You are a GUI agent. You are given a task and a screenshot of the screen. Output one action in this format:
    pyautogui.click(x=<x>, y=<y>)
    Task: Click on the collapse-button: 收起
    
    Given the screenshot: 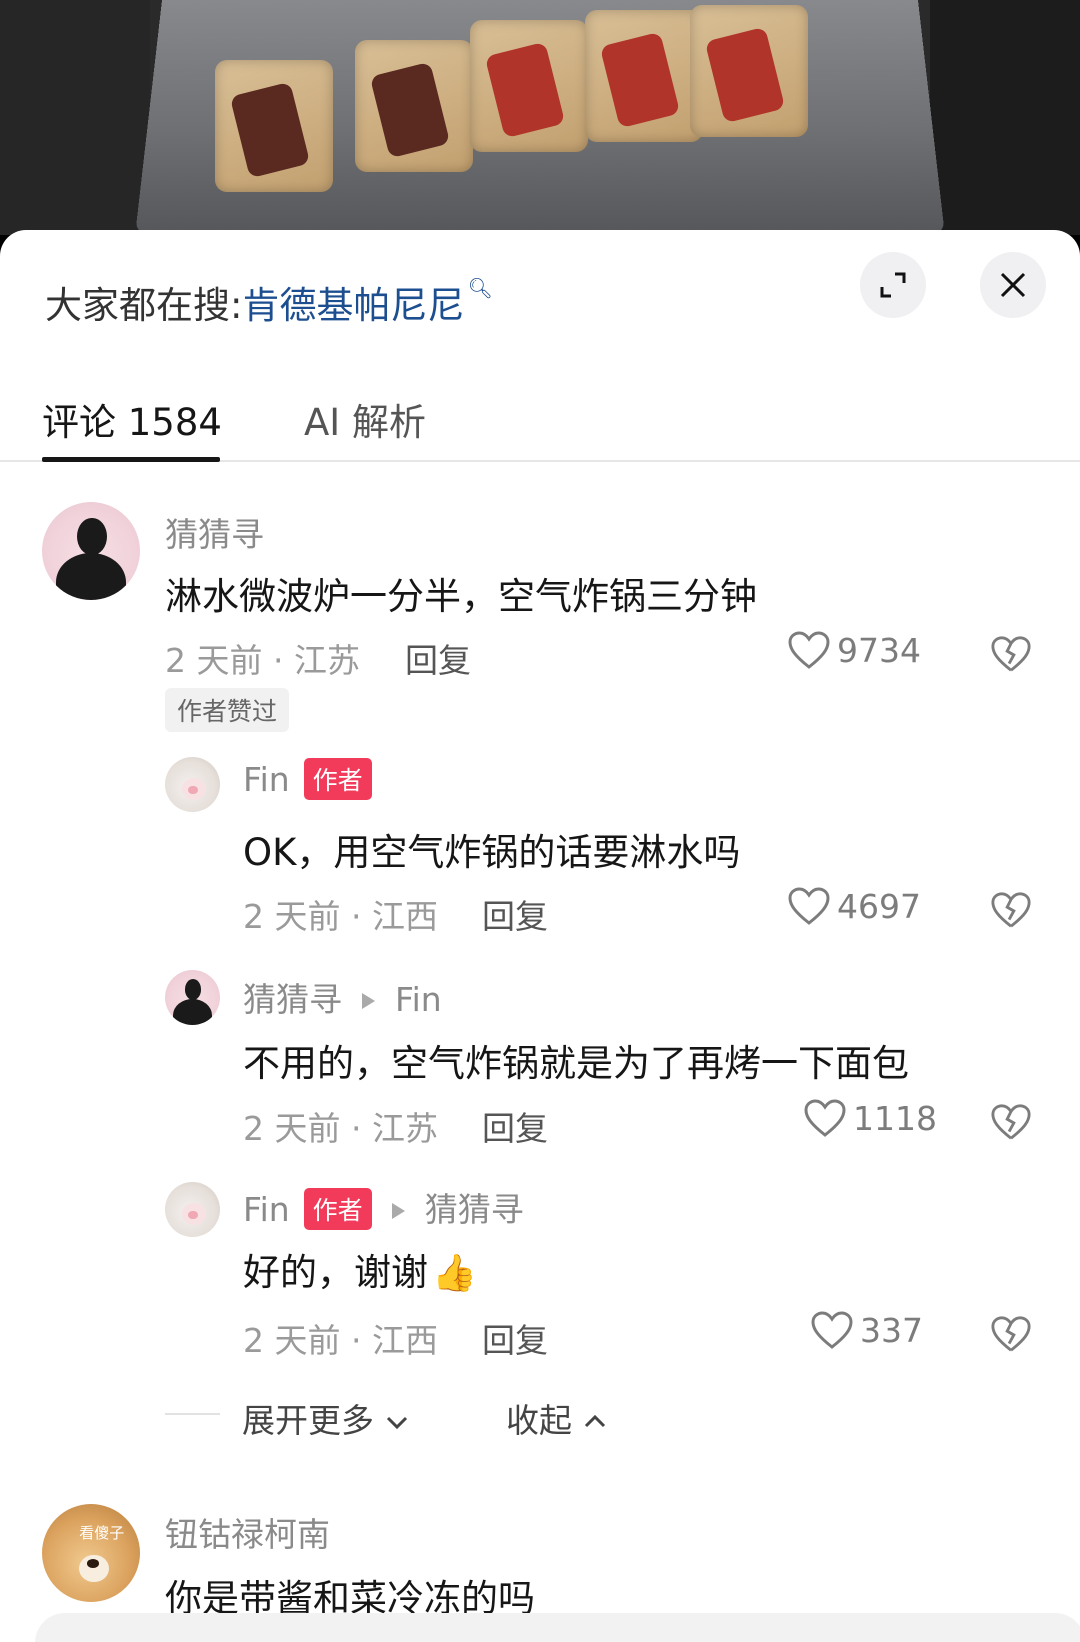 What is the action you would take?
    pyautogui.click(x=556, y=1418)
    